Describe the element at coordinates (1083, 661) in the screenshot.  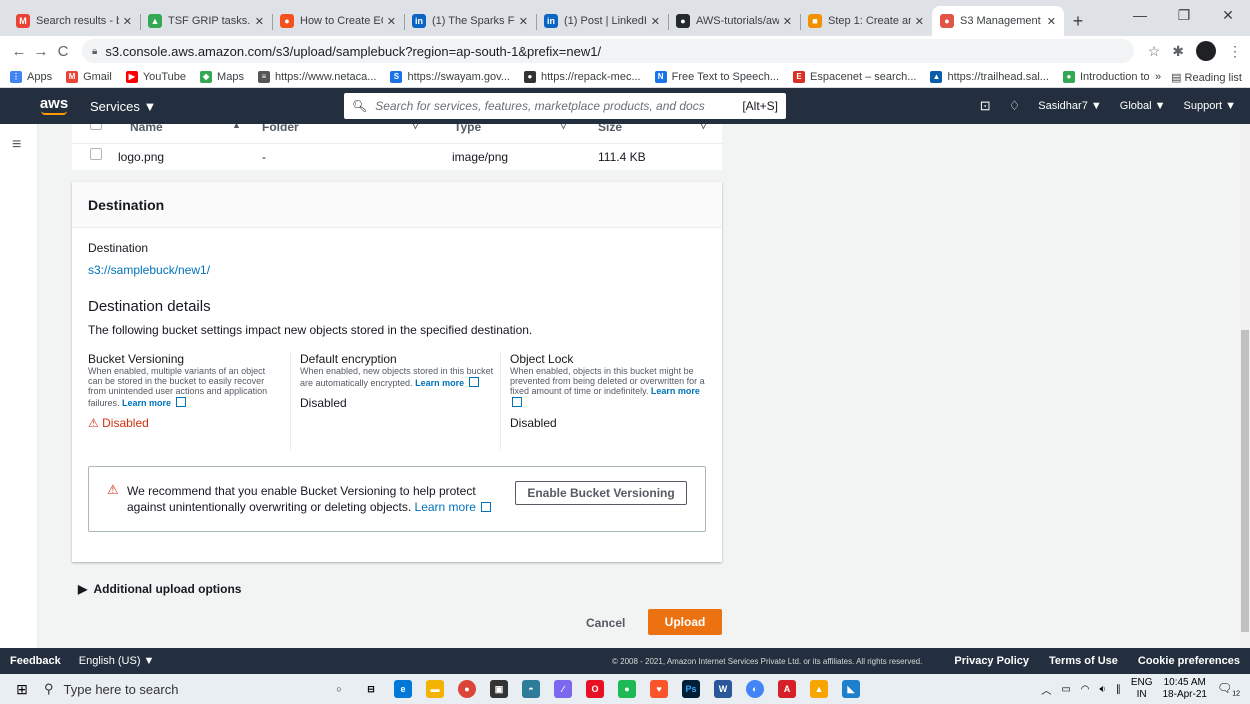
I see `terms-of-use-link: Terms of Use` at that location.